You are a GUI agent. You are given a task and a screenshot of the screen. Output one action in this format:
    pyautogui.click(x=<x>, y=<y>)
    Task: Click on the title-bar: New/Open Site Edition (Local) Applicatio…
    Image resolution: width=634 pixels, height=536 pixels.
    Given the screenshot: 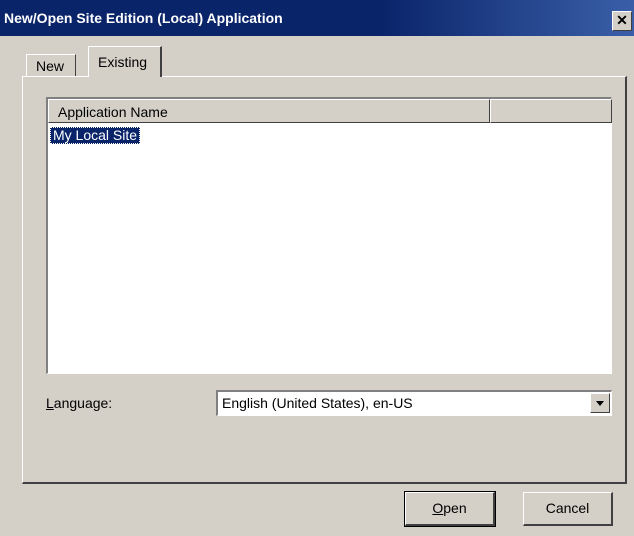 What is the action you would take?
    pyautogui.click(x=317, y=18)
    